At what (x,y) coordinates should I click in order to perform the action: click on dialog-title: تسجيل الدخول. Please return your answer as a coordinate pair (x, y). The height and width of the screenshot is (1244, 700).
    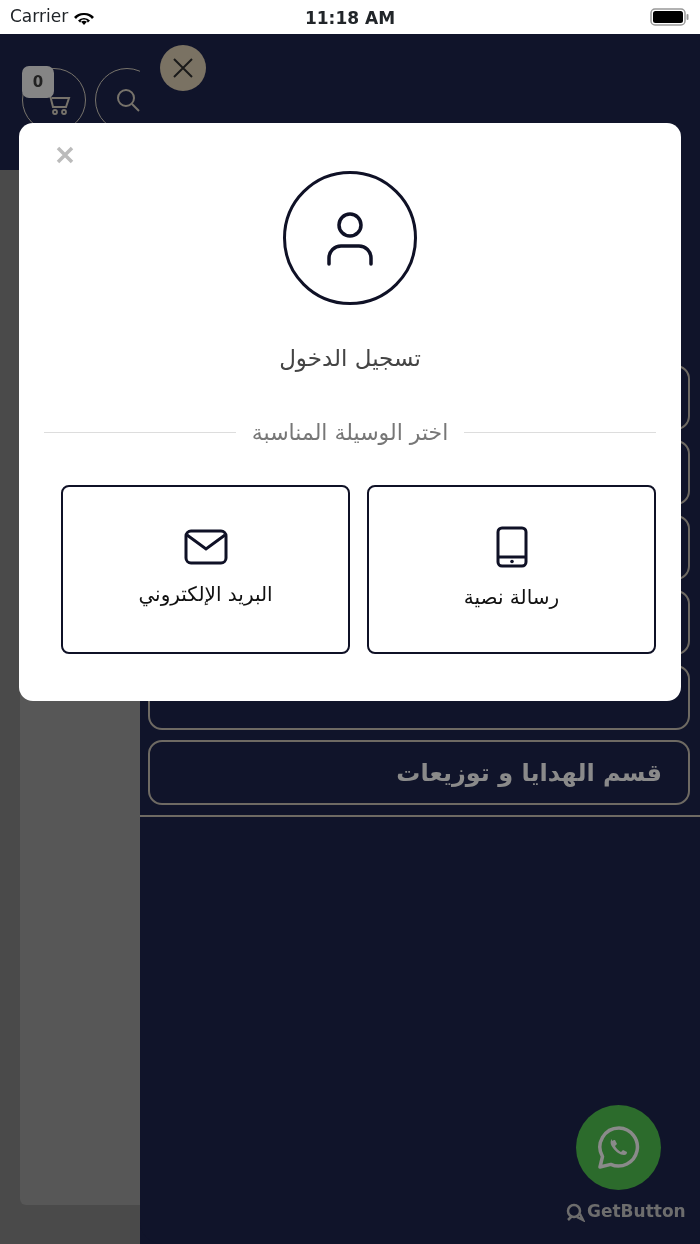
    Looking at the image, I should click on (350, 359).